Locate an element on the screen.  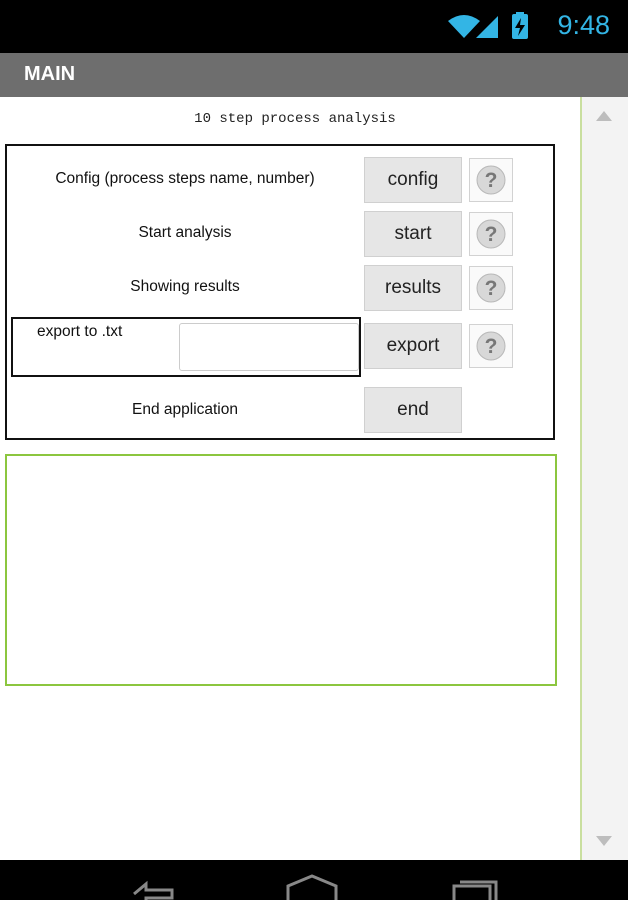
scroll-up-arrow-icon is located at coordinates (604, 116).